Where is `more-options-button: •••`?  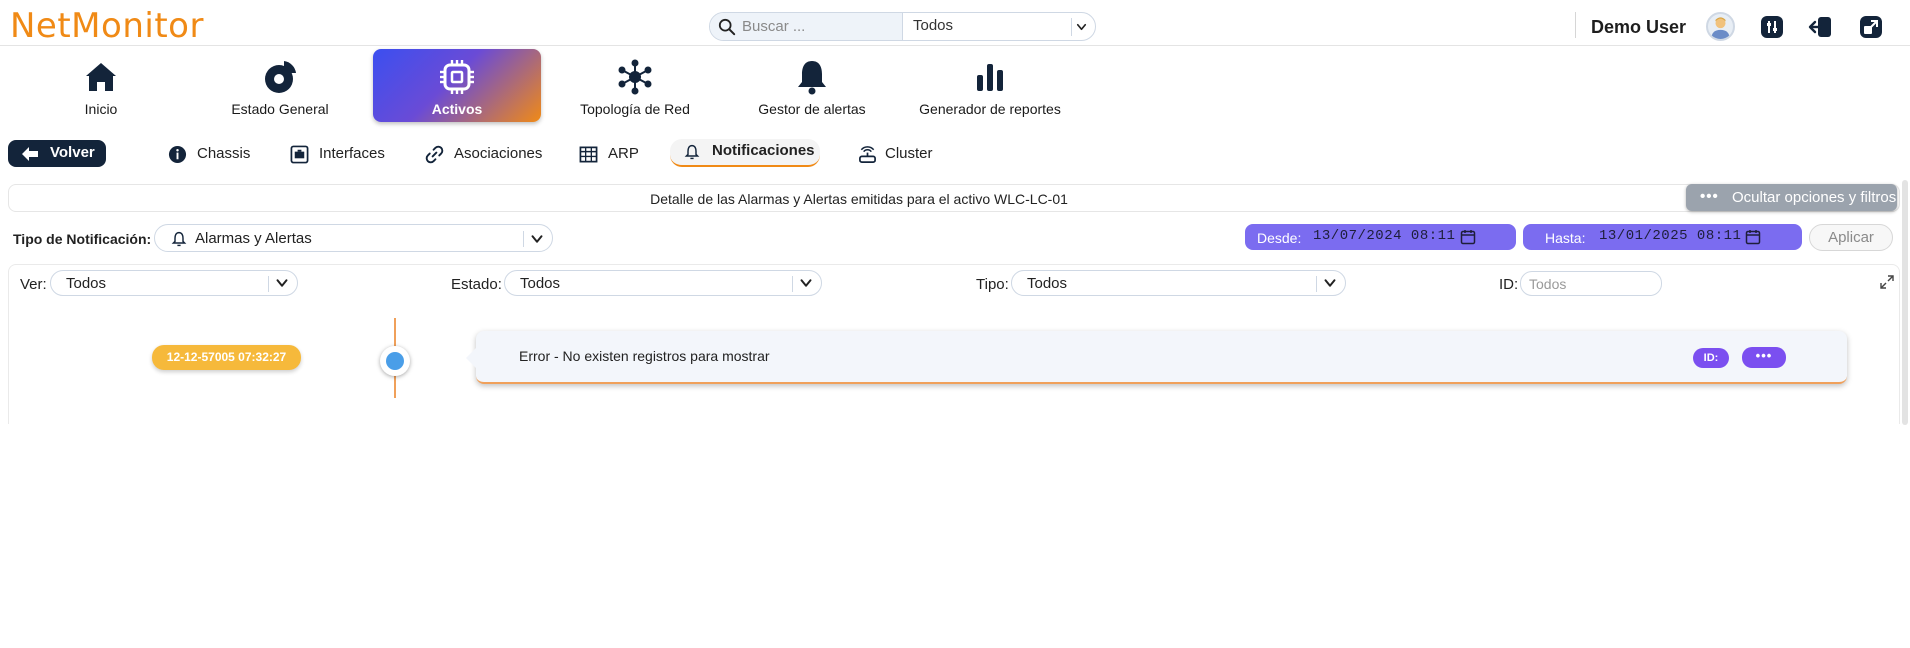
more-options-button: ••• is located at coordinates (1764, 357).